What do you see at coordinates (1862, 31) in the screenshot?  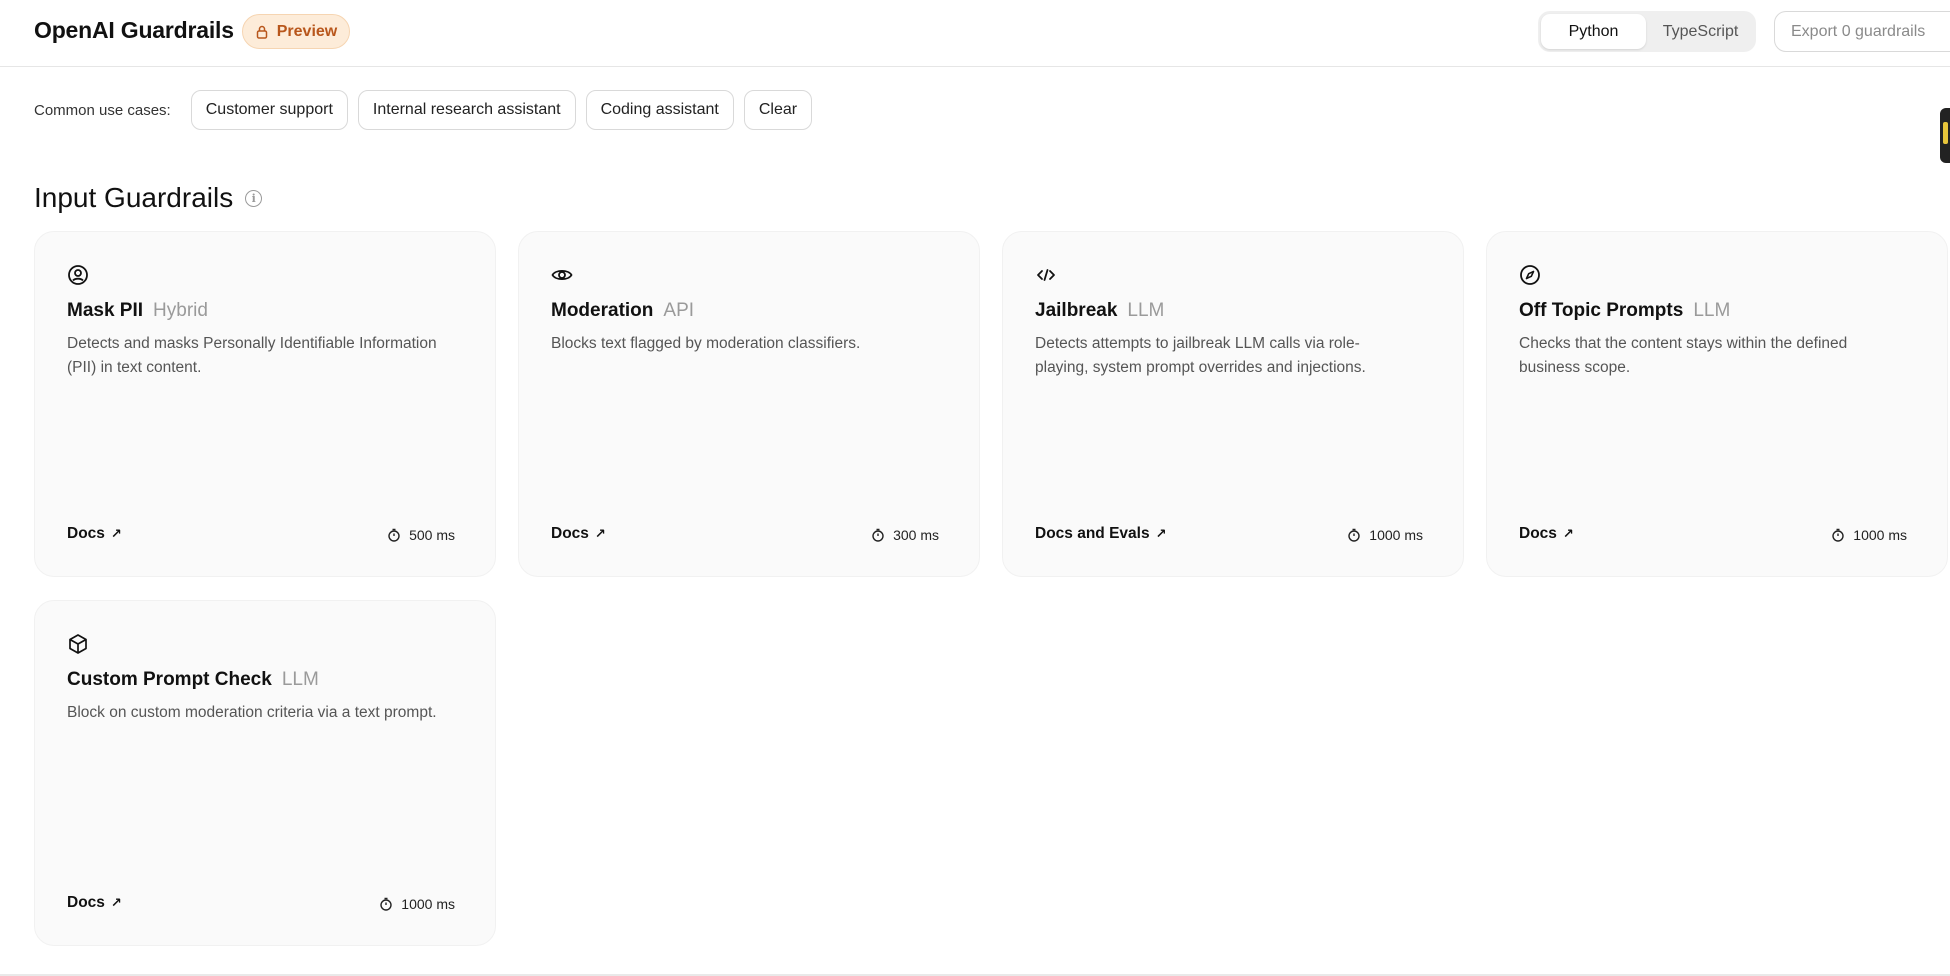 I see `export-button: Export 0 guardrails` at bounding box center [1862, 31].